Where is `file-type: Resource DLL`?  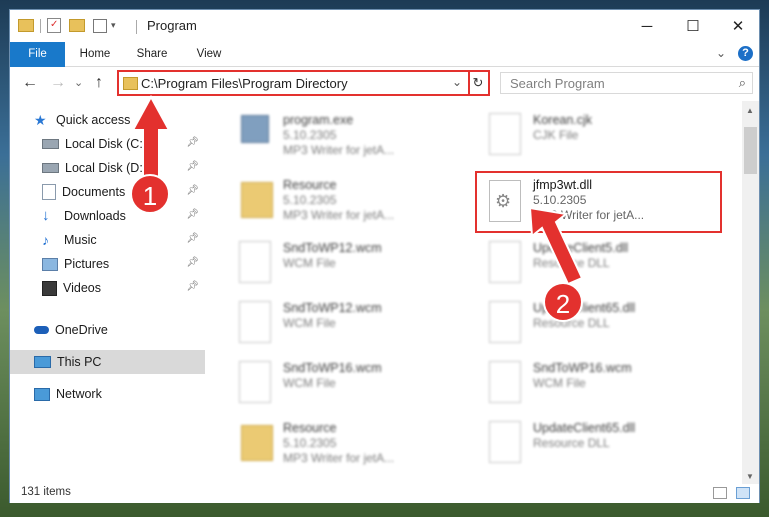
file-type: Resource DLL is located at coordinates (571, 263).